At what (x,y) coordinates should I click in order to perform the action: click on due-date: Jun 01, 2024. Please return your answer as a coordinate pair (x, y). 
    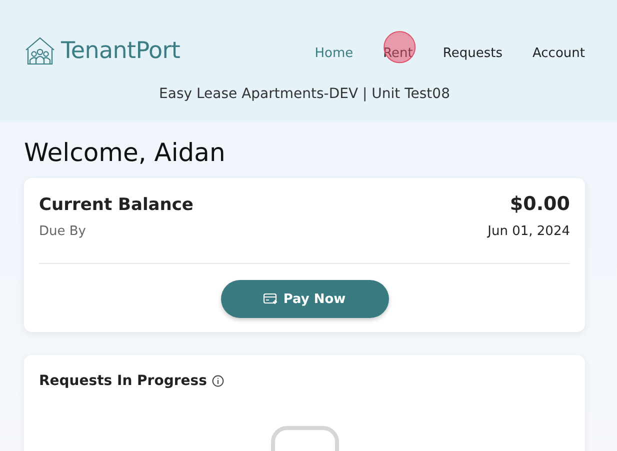
    Looking at the image, I should click on (529, 231).